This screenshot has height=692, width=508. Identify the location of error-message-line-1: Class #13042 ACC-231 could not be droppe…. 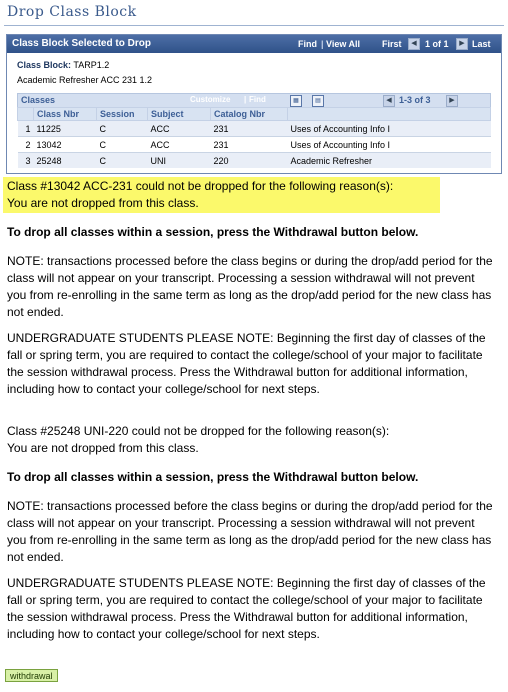
(200, 186).